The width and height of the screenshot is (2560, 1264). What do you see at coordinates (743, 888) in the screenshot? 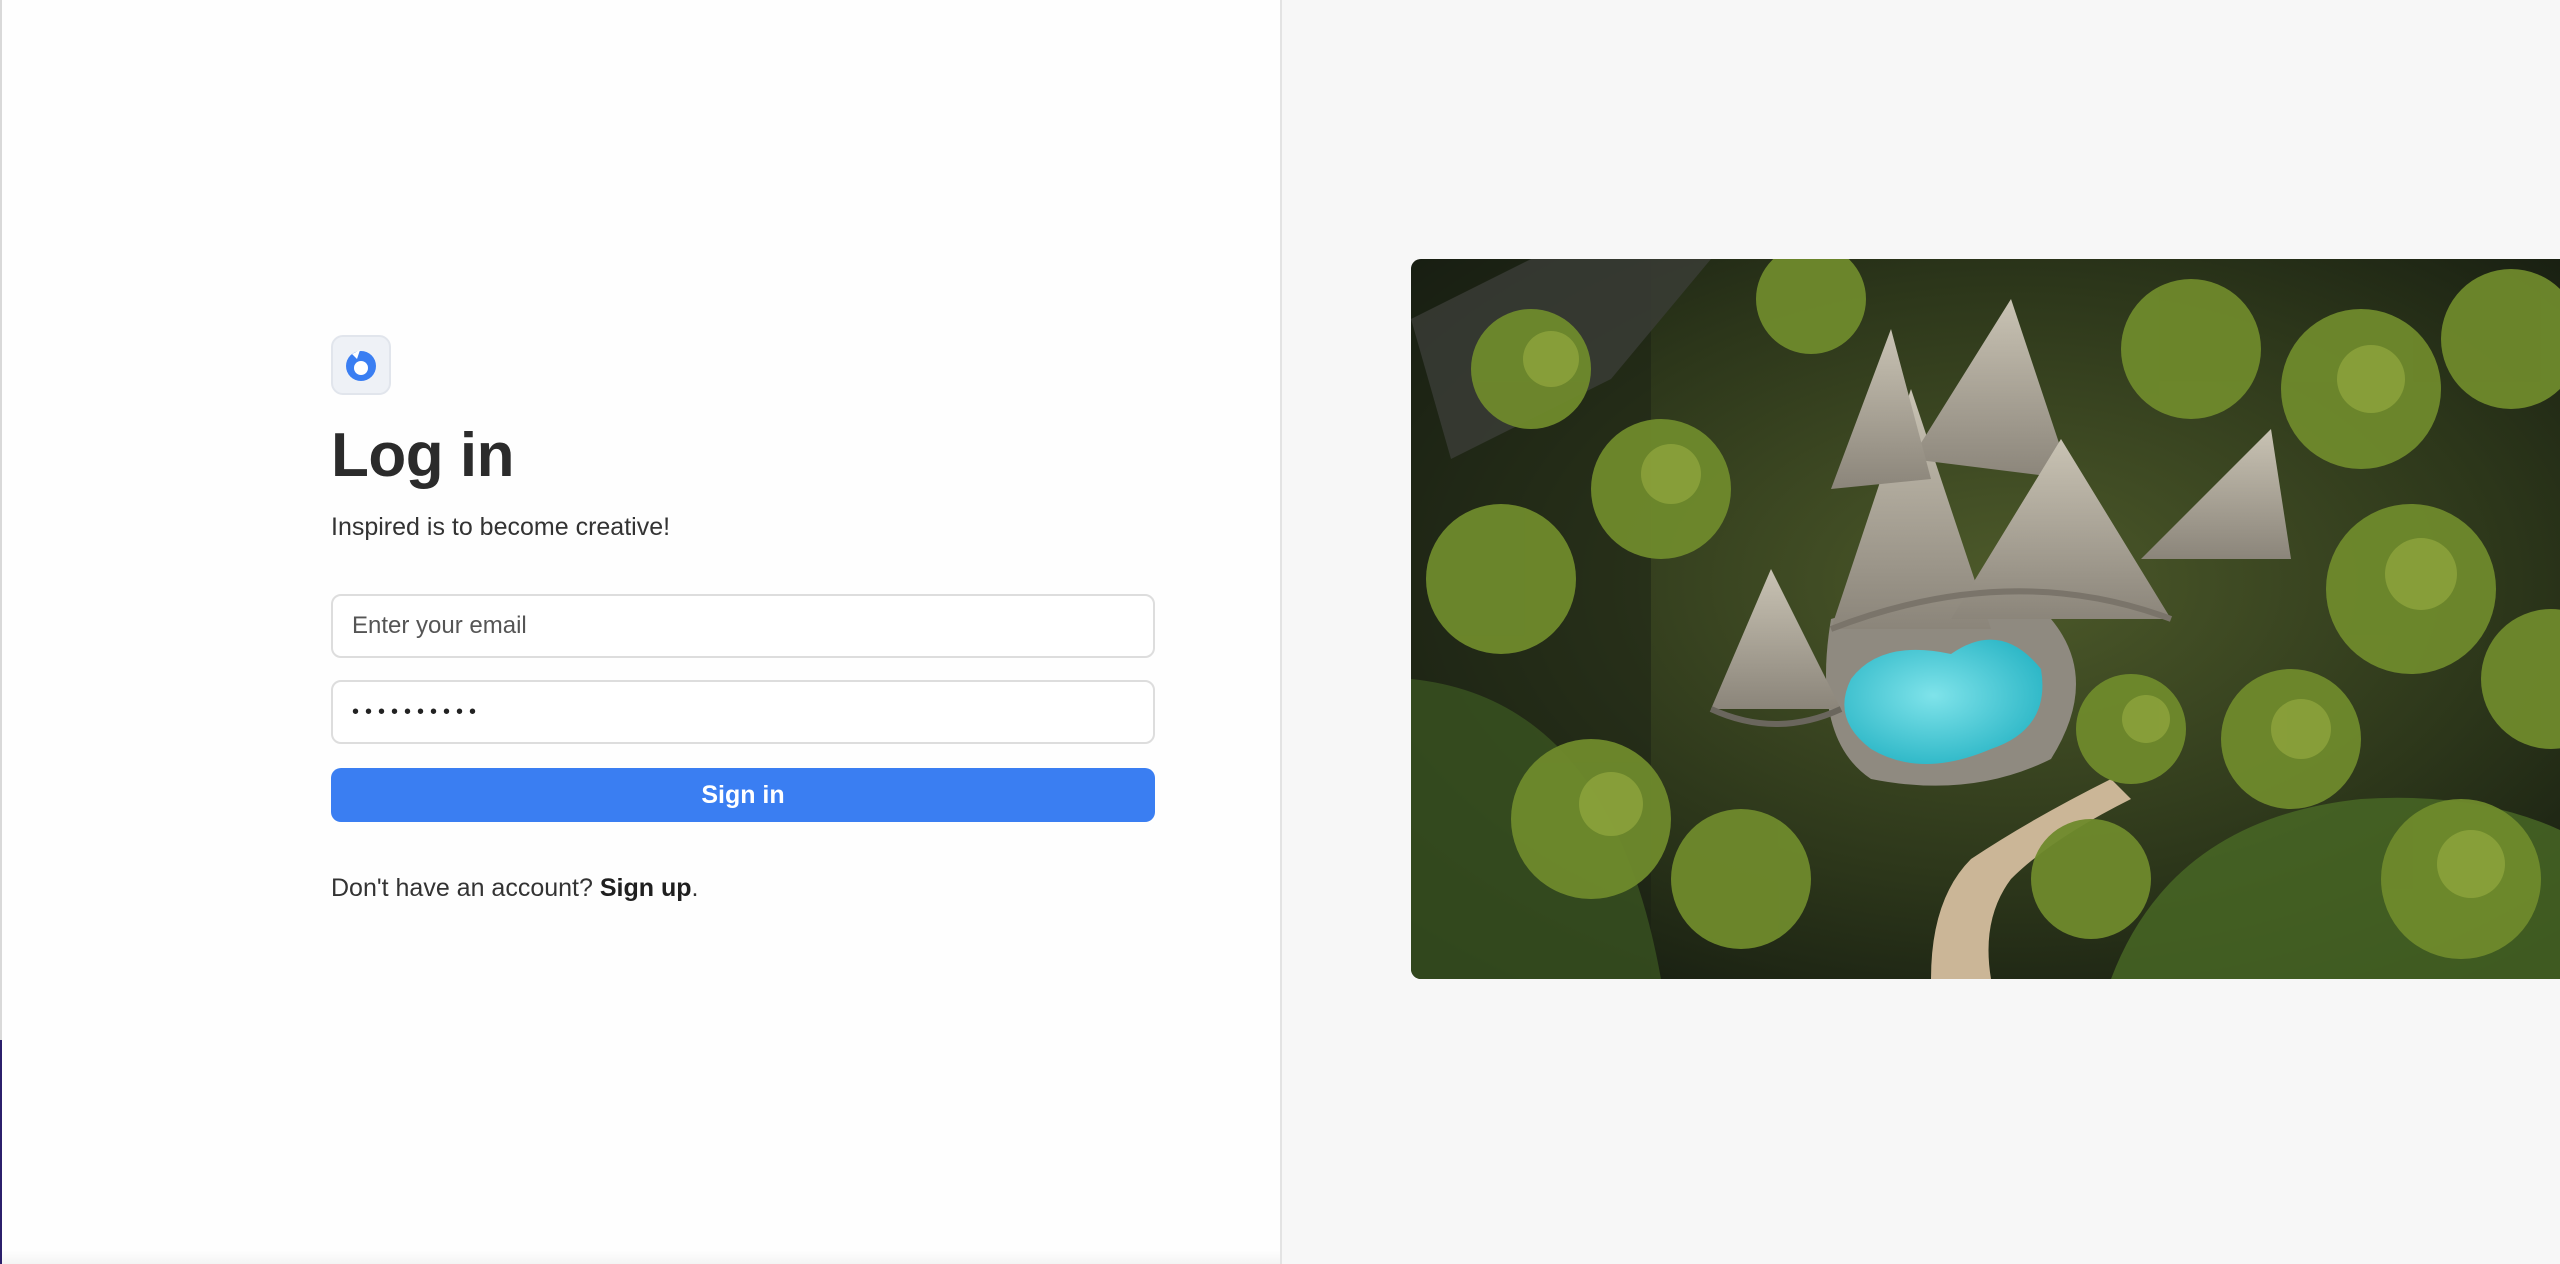
I see `signup-prompt: Don't have an account? Sign up.` at bounding box center [743, 888].